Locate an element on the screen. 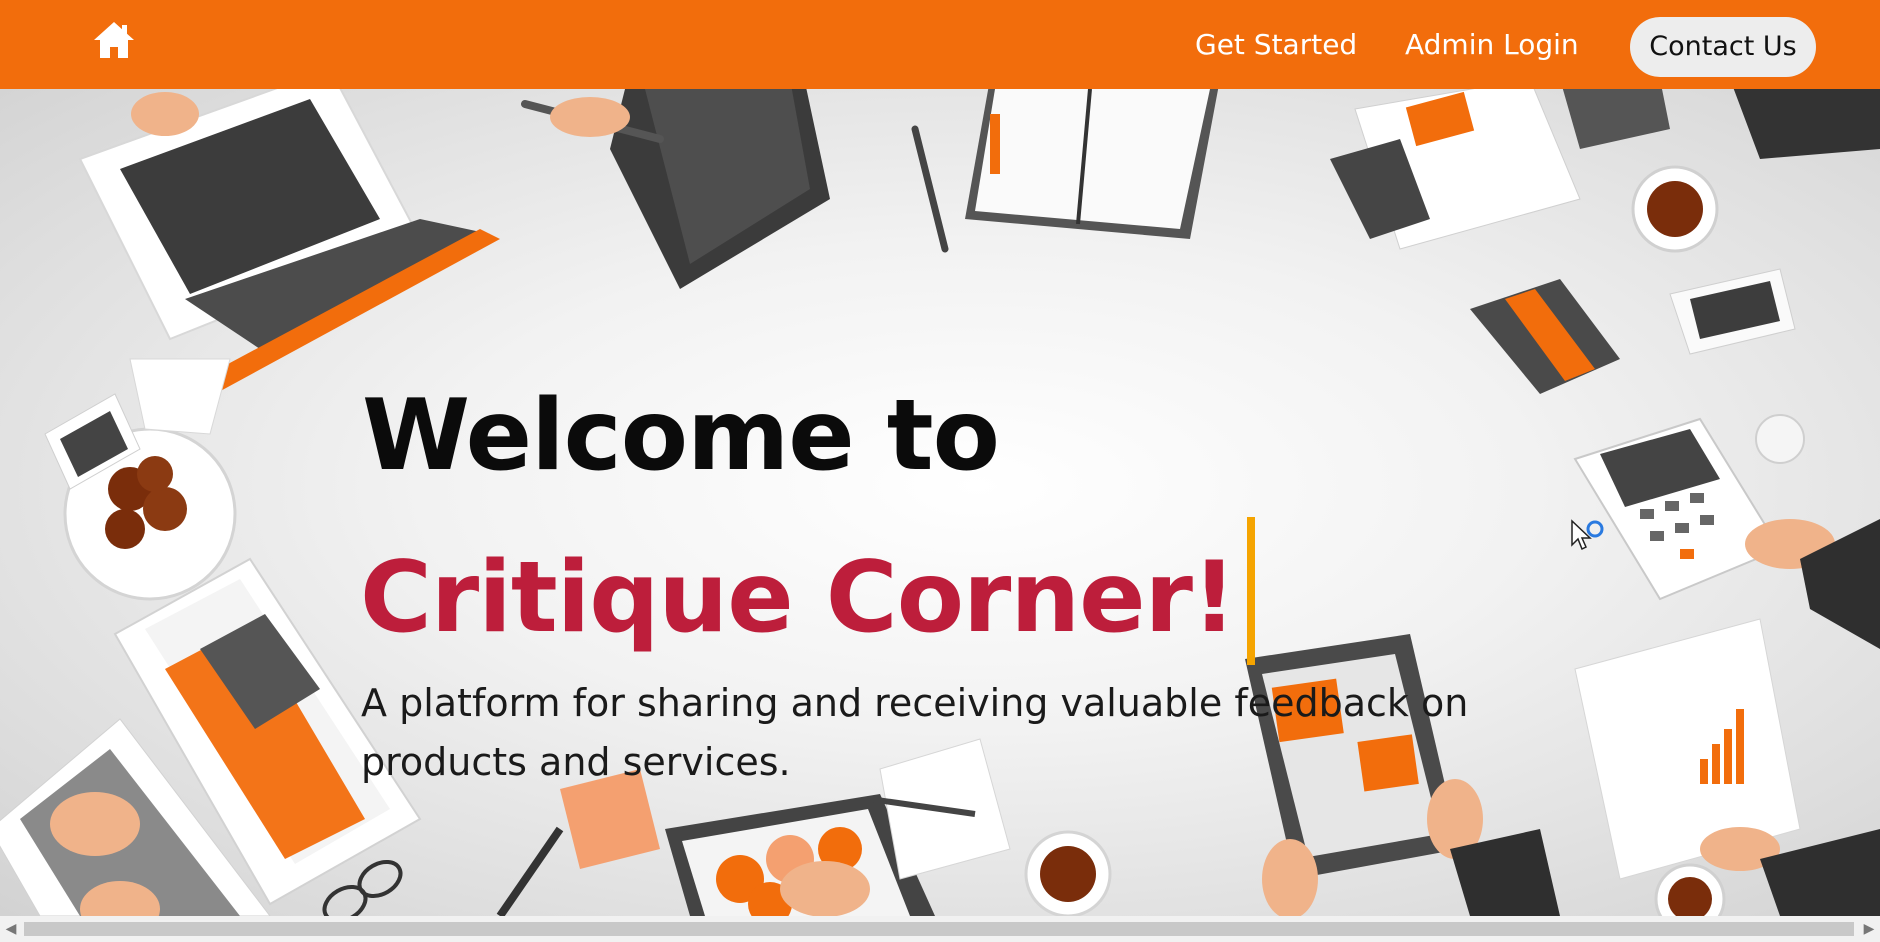  pen-illustration is located at coordinates (930, 189).